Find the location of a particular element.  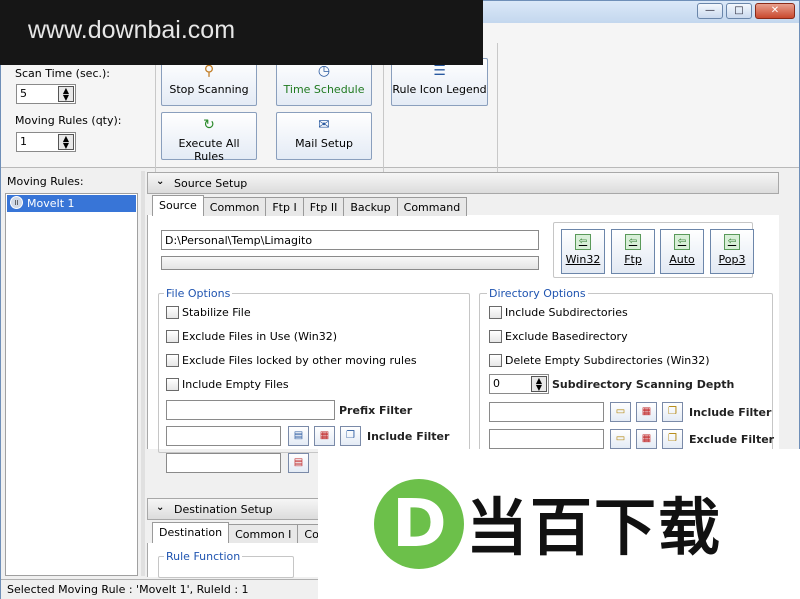

tab-command: Command is located at coordinates (432, 206).